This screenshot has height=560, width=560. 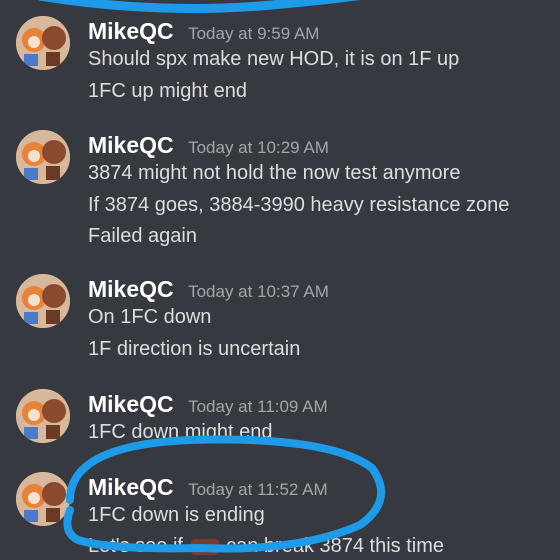 What do you see at coordinates (258, 147) in the screenshot?
I see `timestamp: Today at 10:29 AM` at bounding box center [258, 147].